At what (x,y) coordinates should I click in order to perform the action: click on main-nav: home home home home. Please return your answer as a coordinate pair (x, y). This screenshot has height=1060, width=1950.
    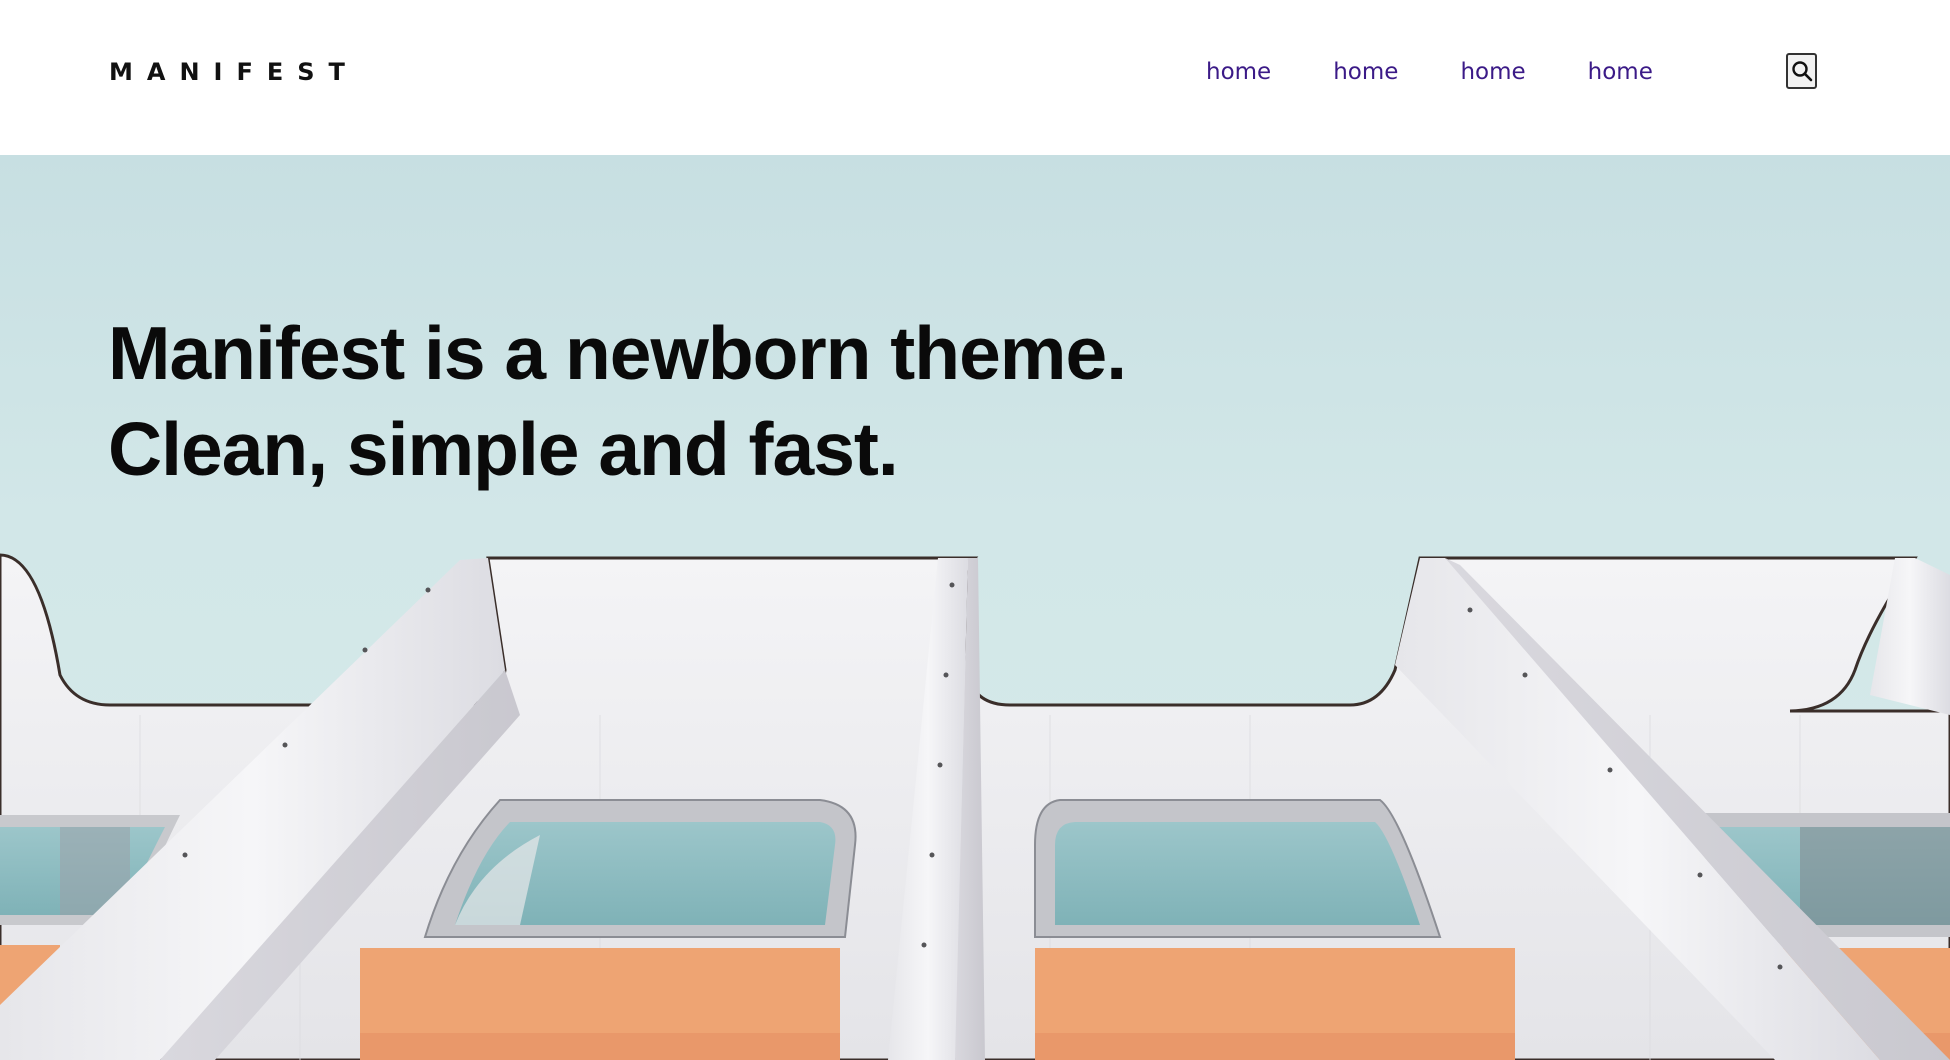
    Looking at the image, I should click on (1460, 72).